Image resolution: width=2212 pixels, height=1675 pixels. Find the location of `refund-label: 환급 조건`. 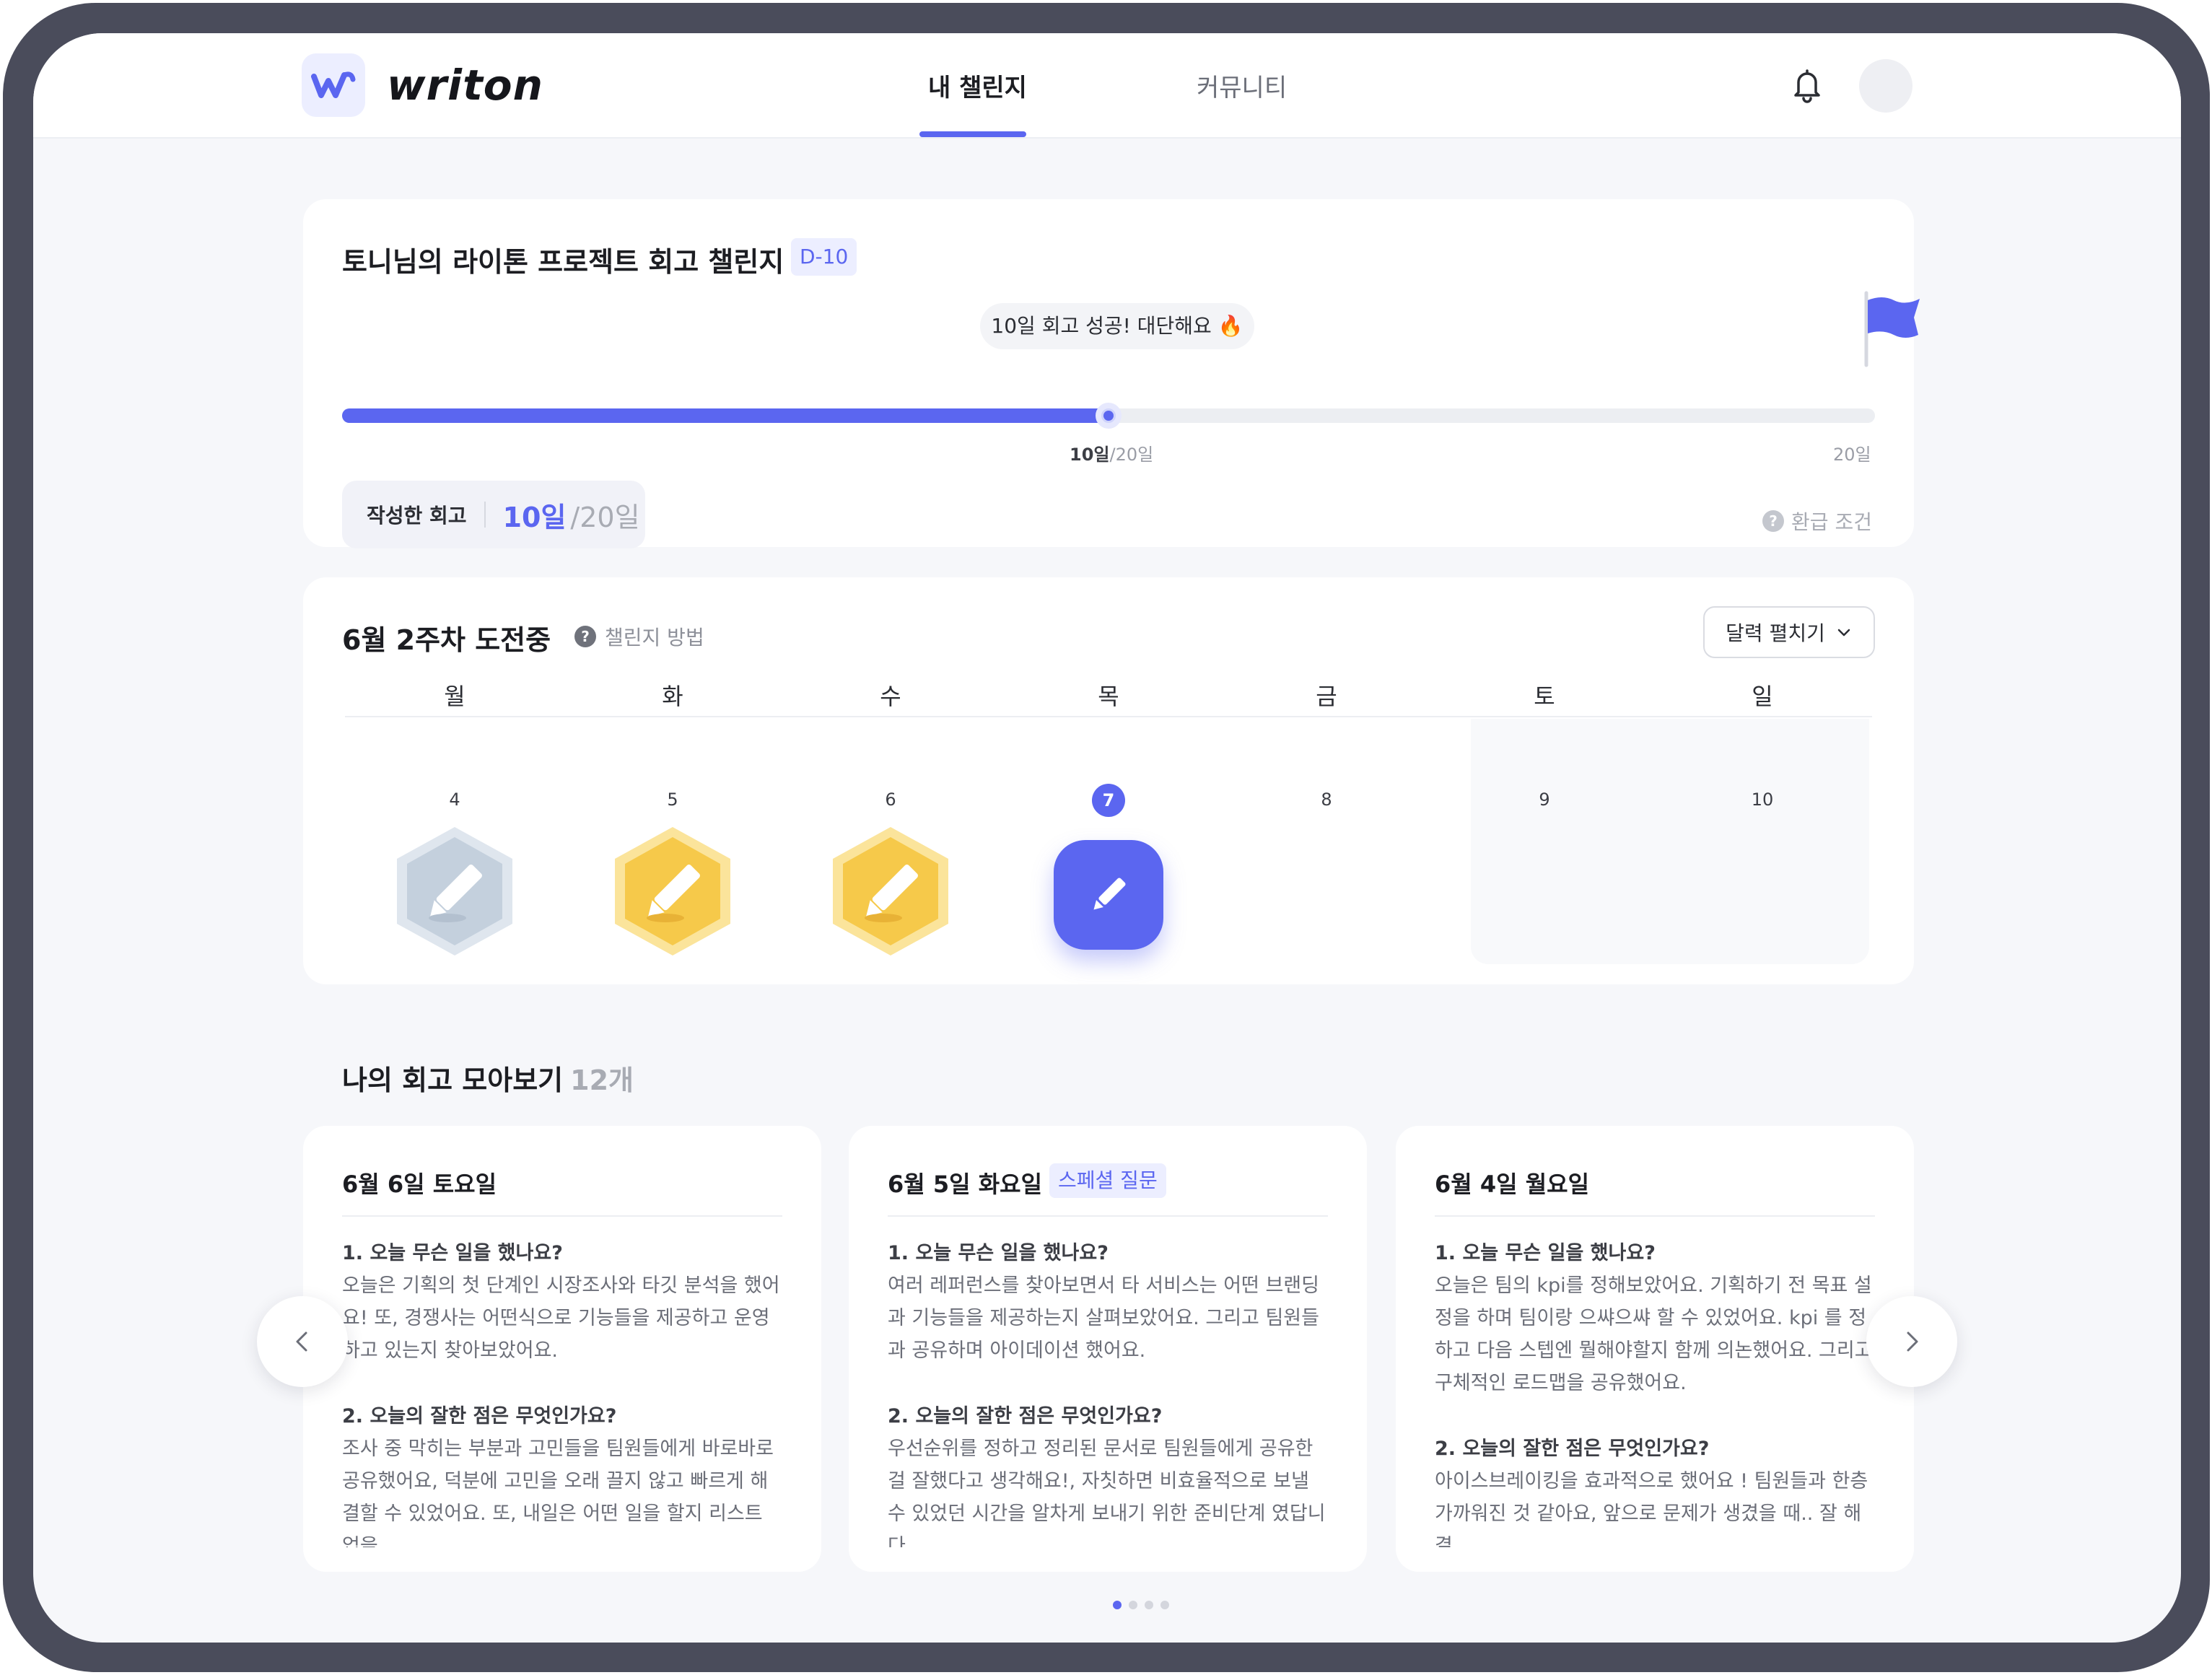

refund-label: 환급 조건 is located at coordinates (1832, 522).